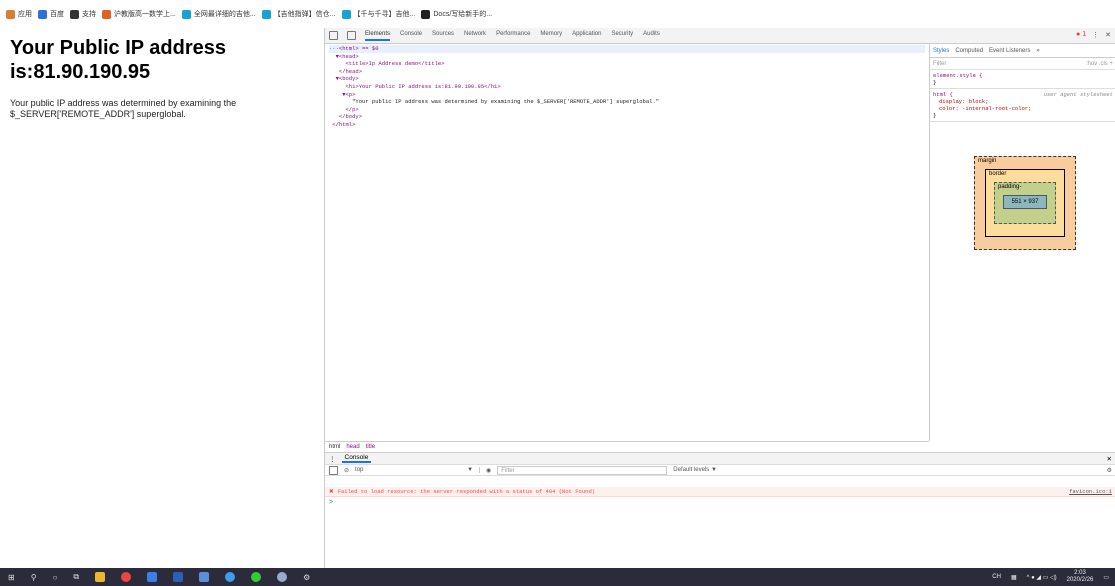 The image size is (1115, 586). I want to click on tab-security: Security, so click(622, 36).